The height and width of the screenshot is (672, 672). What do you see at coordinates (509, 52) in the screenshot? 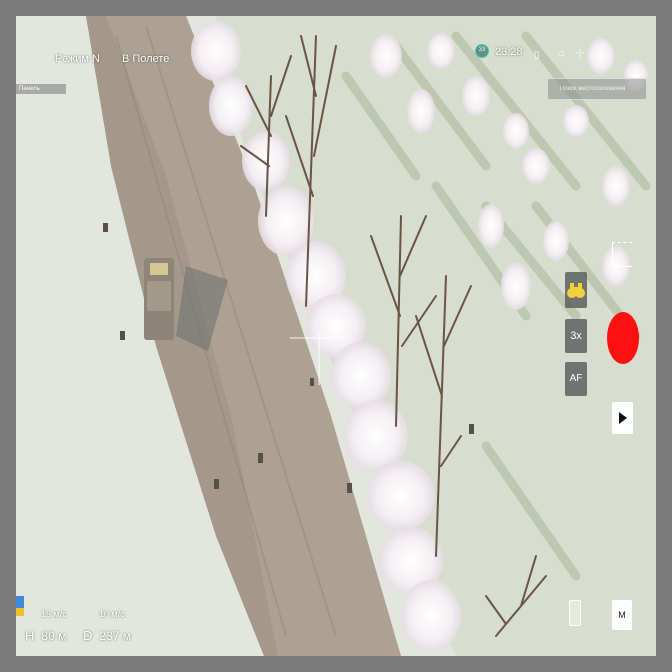
I see `clock-readout: 23:28` at bounding box center [509, 52].